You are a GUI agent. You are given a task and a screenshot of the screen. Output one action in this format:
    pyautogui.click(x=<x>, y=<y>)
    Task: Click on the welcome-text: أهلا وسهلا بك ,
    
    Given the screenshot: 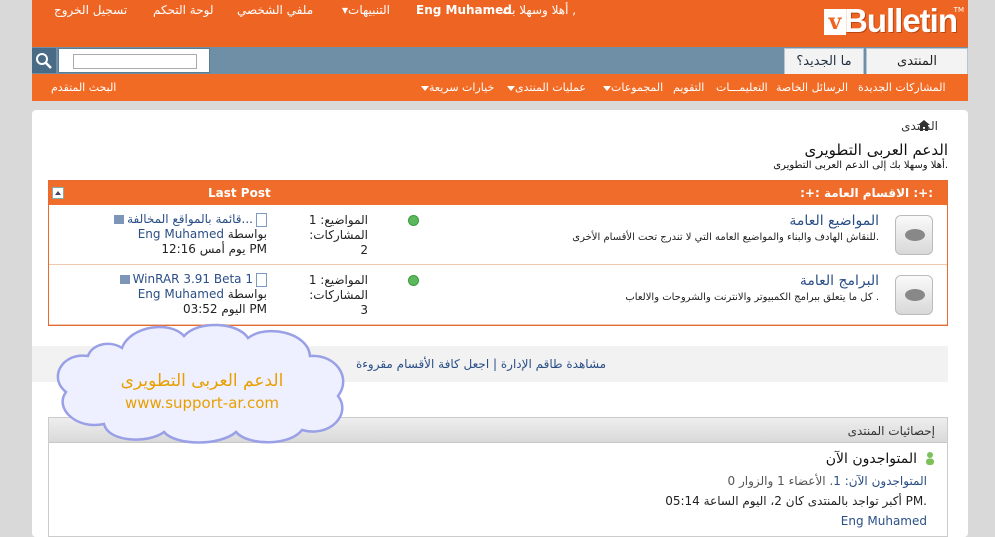 What is the action you would take?
    pyautogui.click(x=539, y=10)
    